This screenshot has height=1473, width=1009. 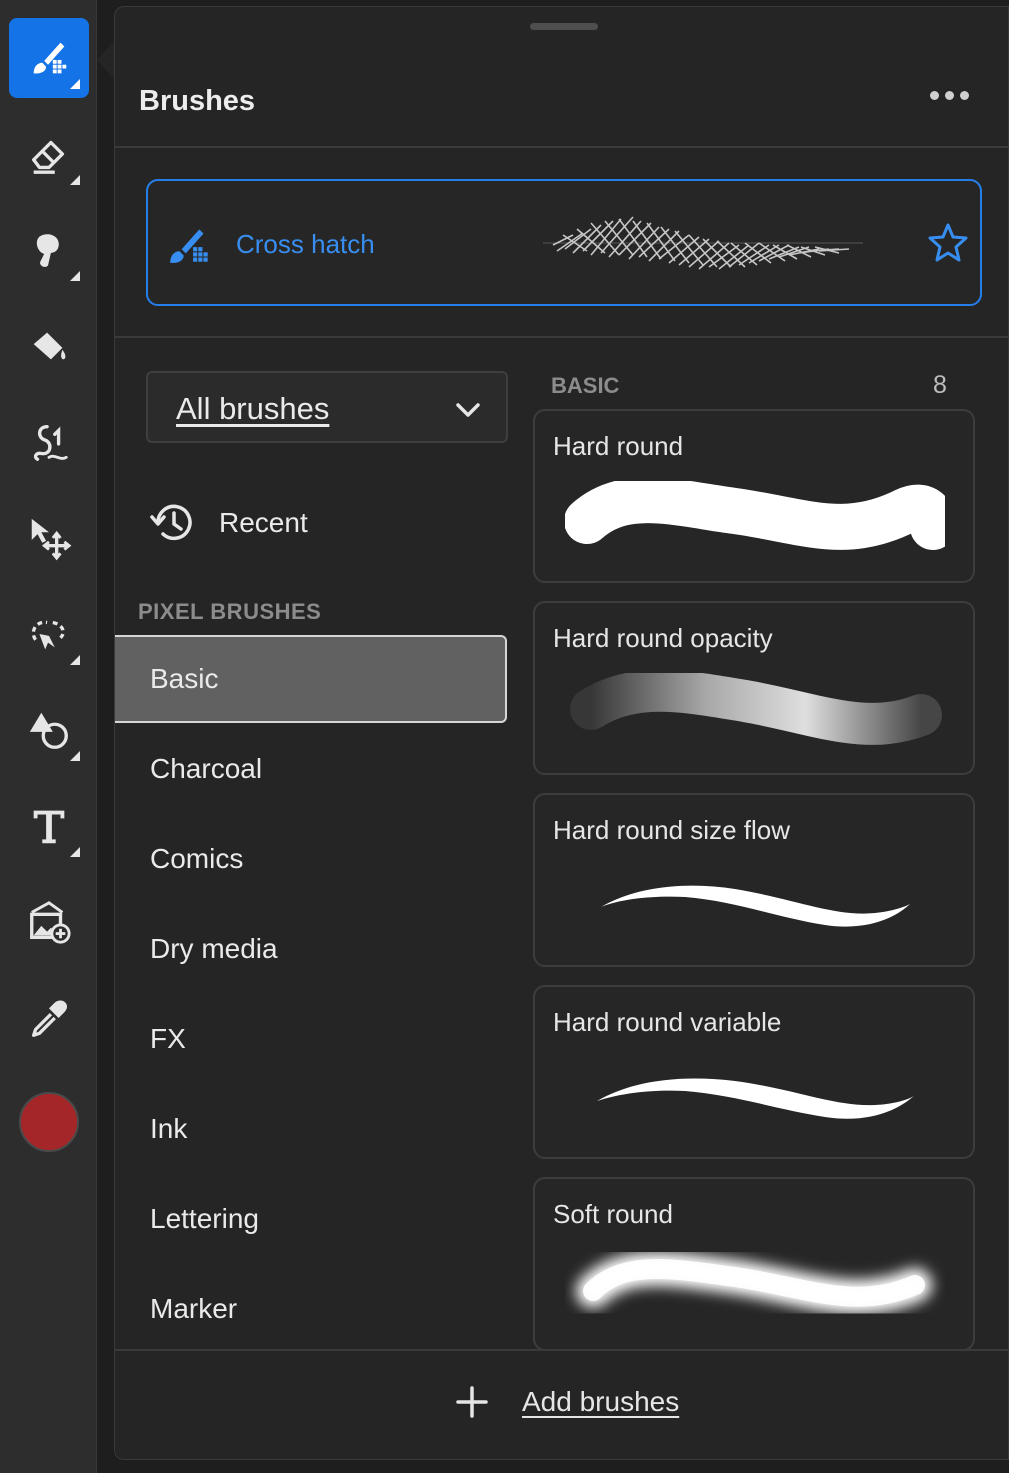 I want to click on brush-card-hard-round-variable: Hard round variable, so click(x=754, y=1072).